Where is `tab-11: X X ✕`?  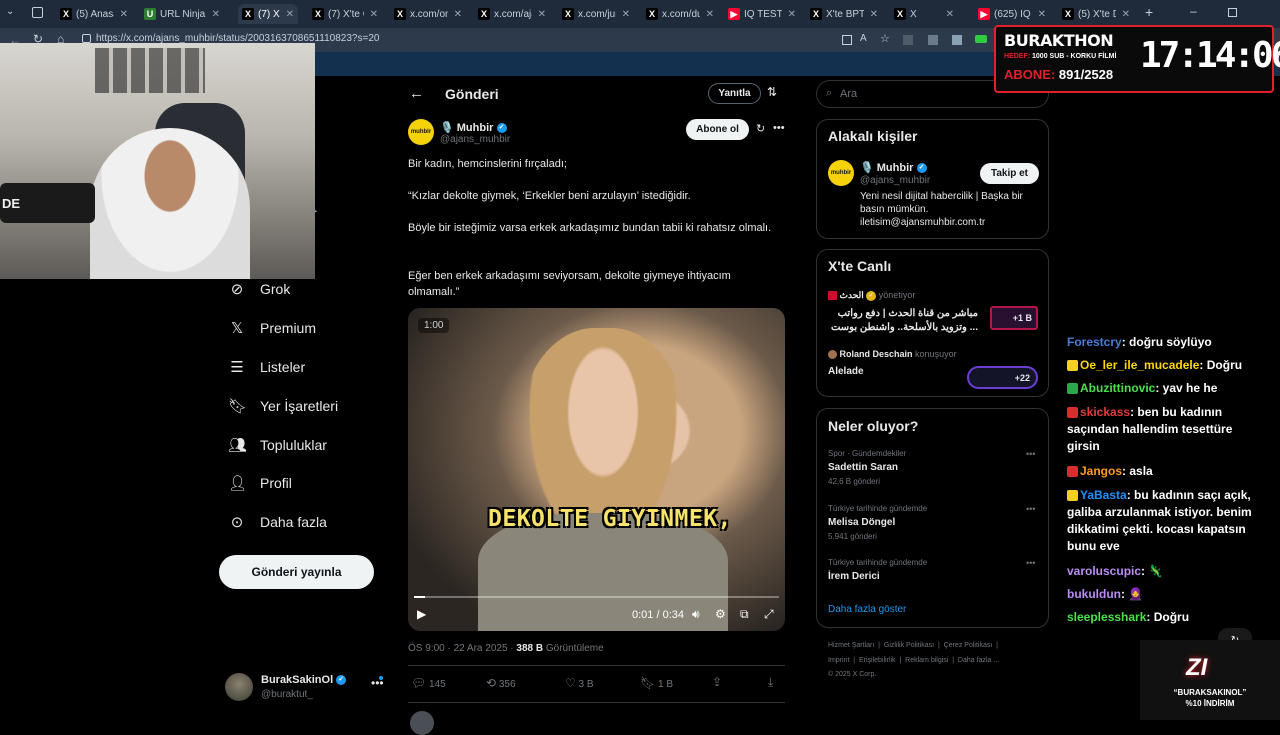
tab-11: X X ✕ is located at coordinates (924, 14).